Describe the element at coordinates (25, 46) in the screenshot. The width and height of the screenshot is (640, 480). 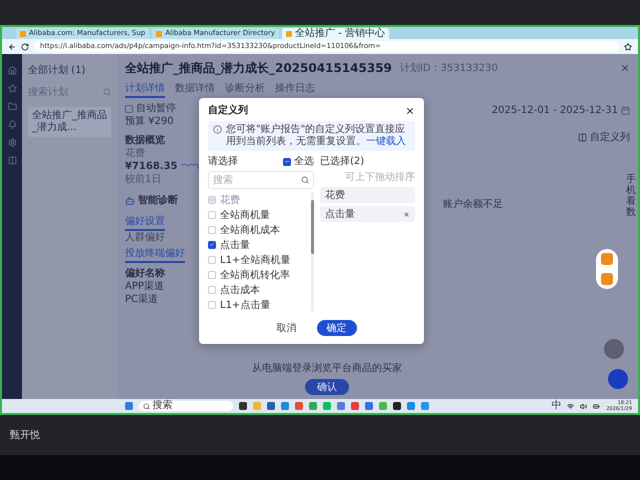
I see `reload-icon` at that location.